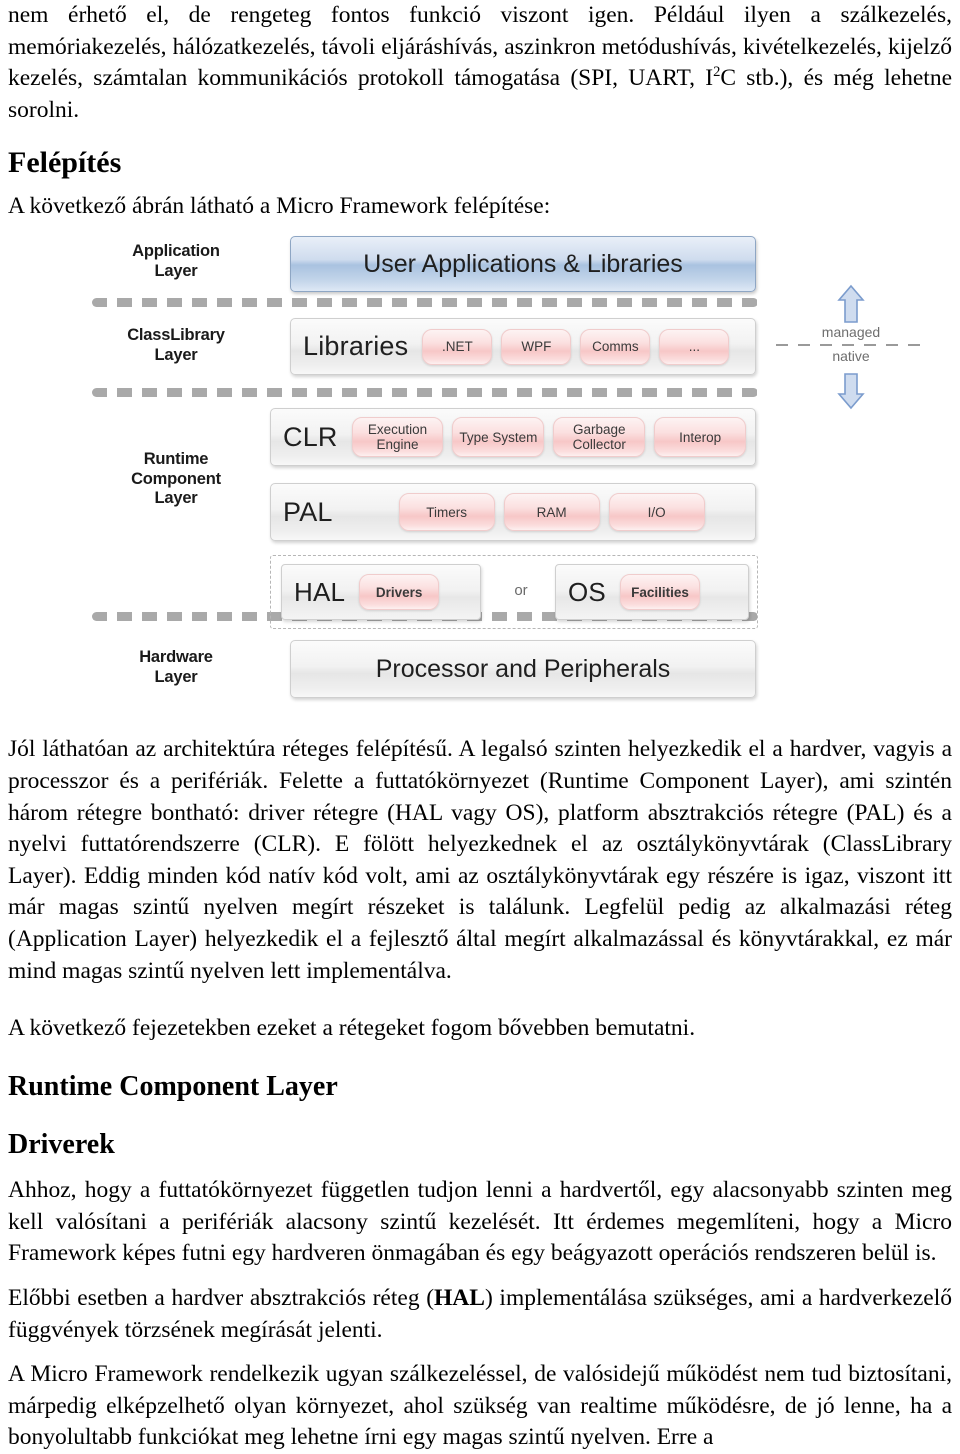 This screenshot has height=1454, width=960. What do you see at coordinates (176, 251) in the screenshot?
I see `layer-label-application-line1: Application` at bounding box center [176, 251].